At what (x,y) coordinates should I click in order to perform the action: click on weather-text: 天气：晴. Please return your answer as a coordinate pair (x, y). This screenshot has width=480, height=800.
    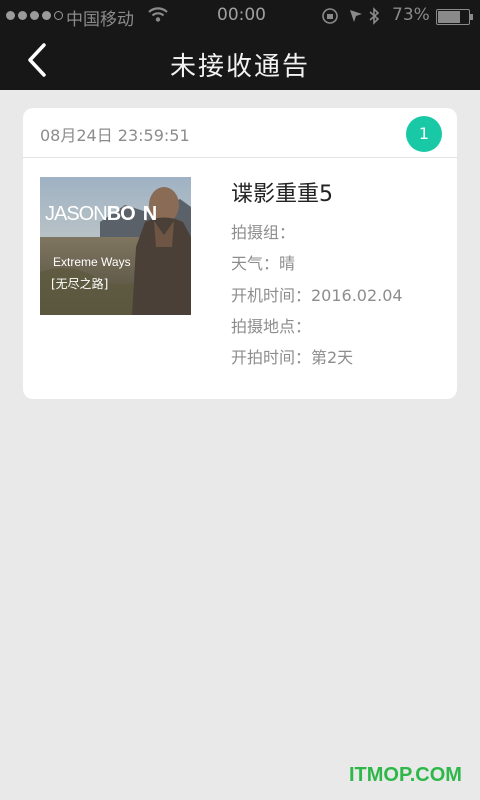
    Looking at the image, I should click on (263, 263).